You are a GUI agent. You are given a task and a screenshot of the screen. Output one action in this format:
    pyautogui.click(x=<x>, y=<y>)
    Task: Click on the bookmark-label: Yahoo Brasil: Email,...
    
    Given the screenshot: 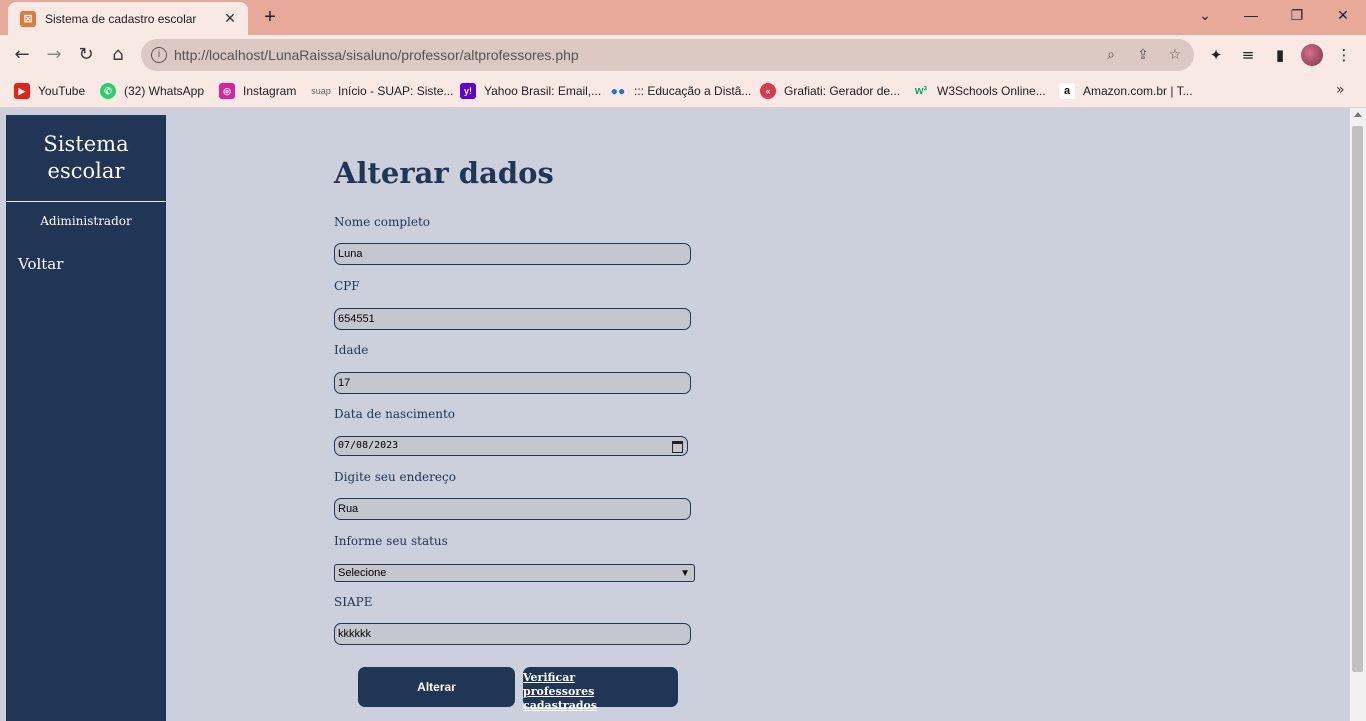 What is the action you would take?
    pyautogui.click(x=543, y=91)
    